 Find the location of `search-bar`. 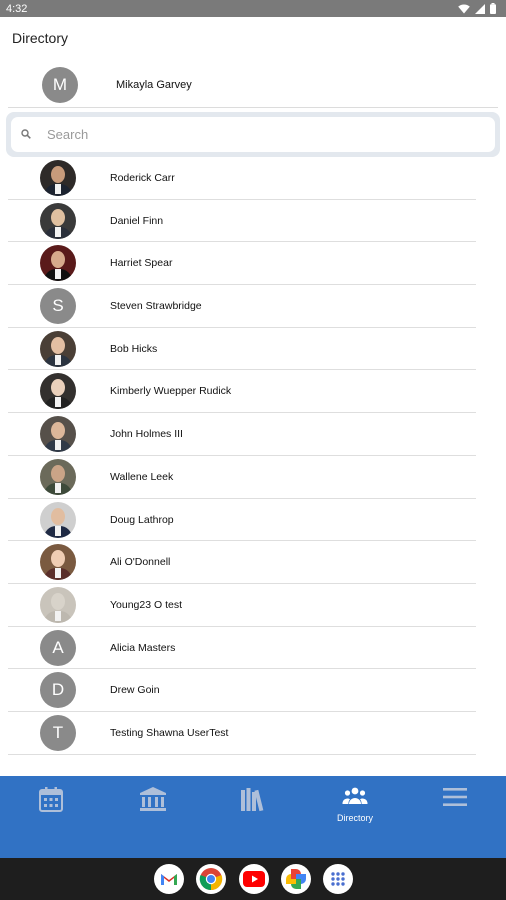

search-bar is located at coordinates (253, 134).